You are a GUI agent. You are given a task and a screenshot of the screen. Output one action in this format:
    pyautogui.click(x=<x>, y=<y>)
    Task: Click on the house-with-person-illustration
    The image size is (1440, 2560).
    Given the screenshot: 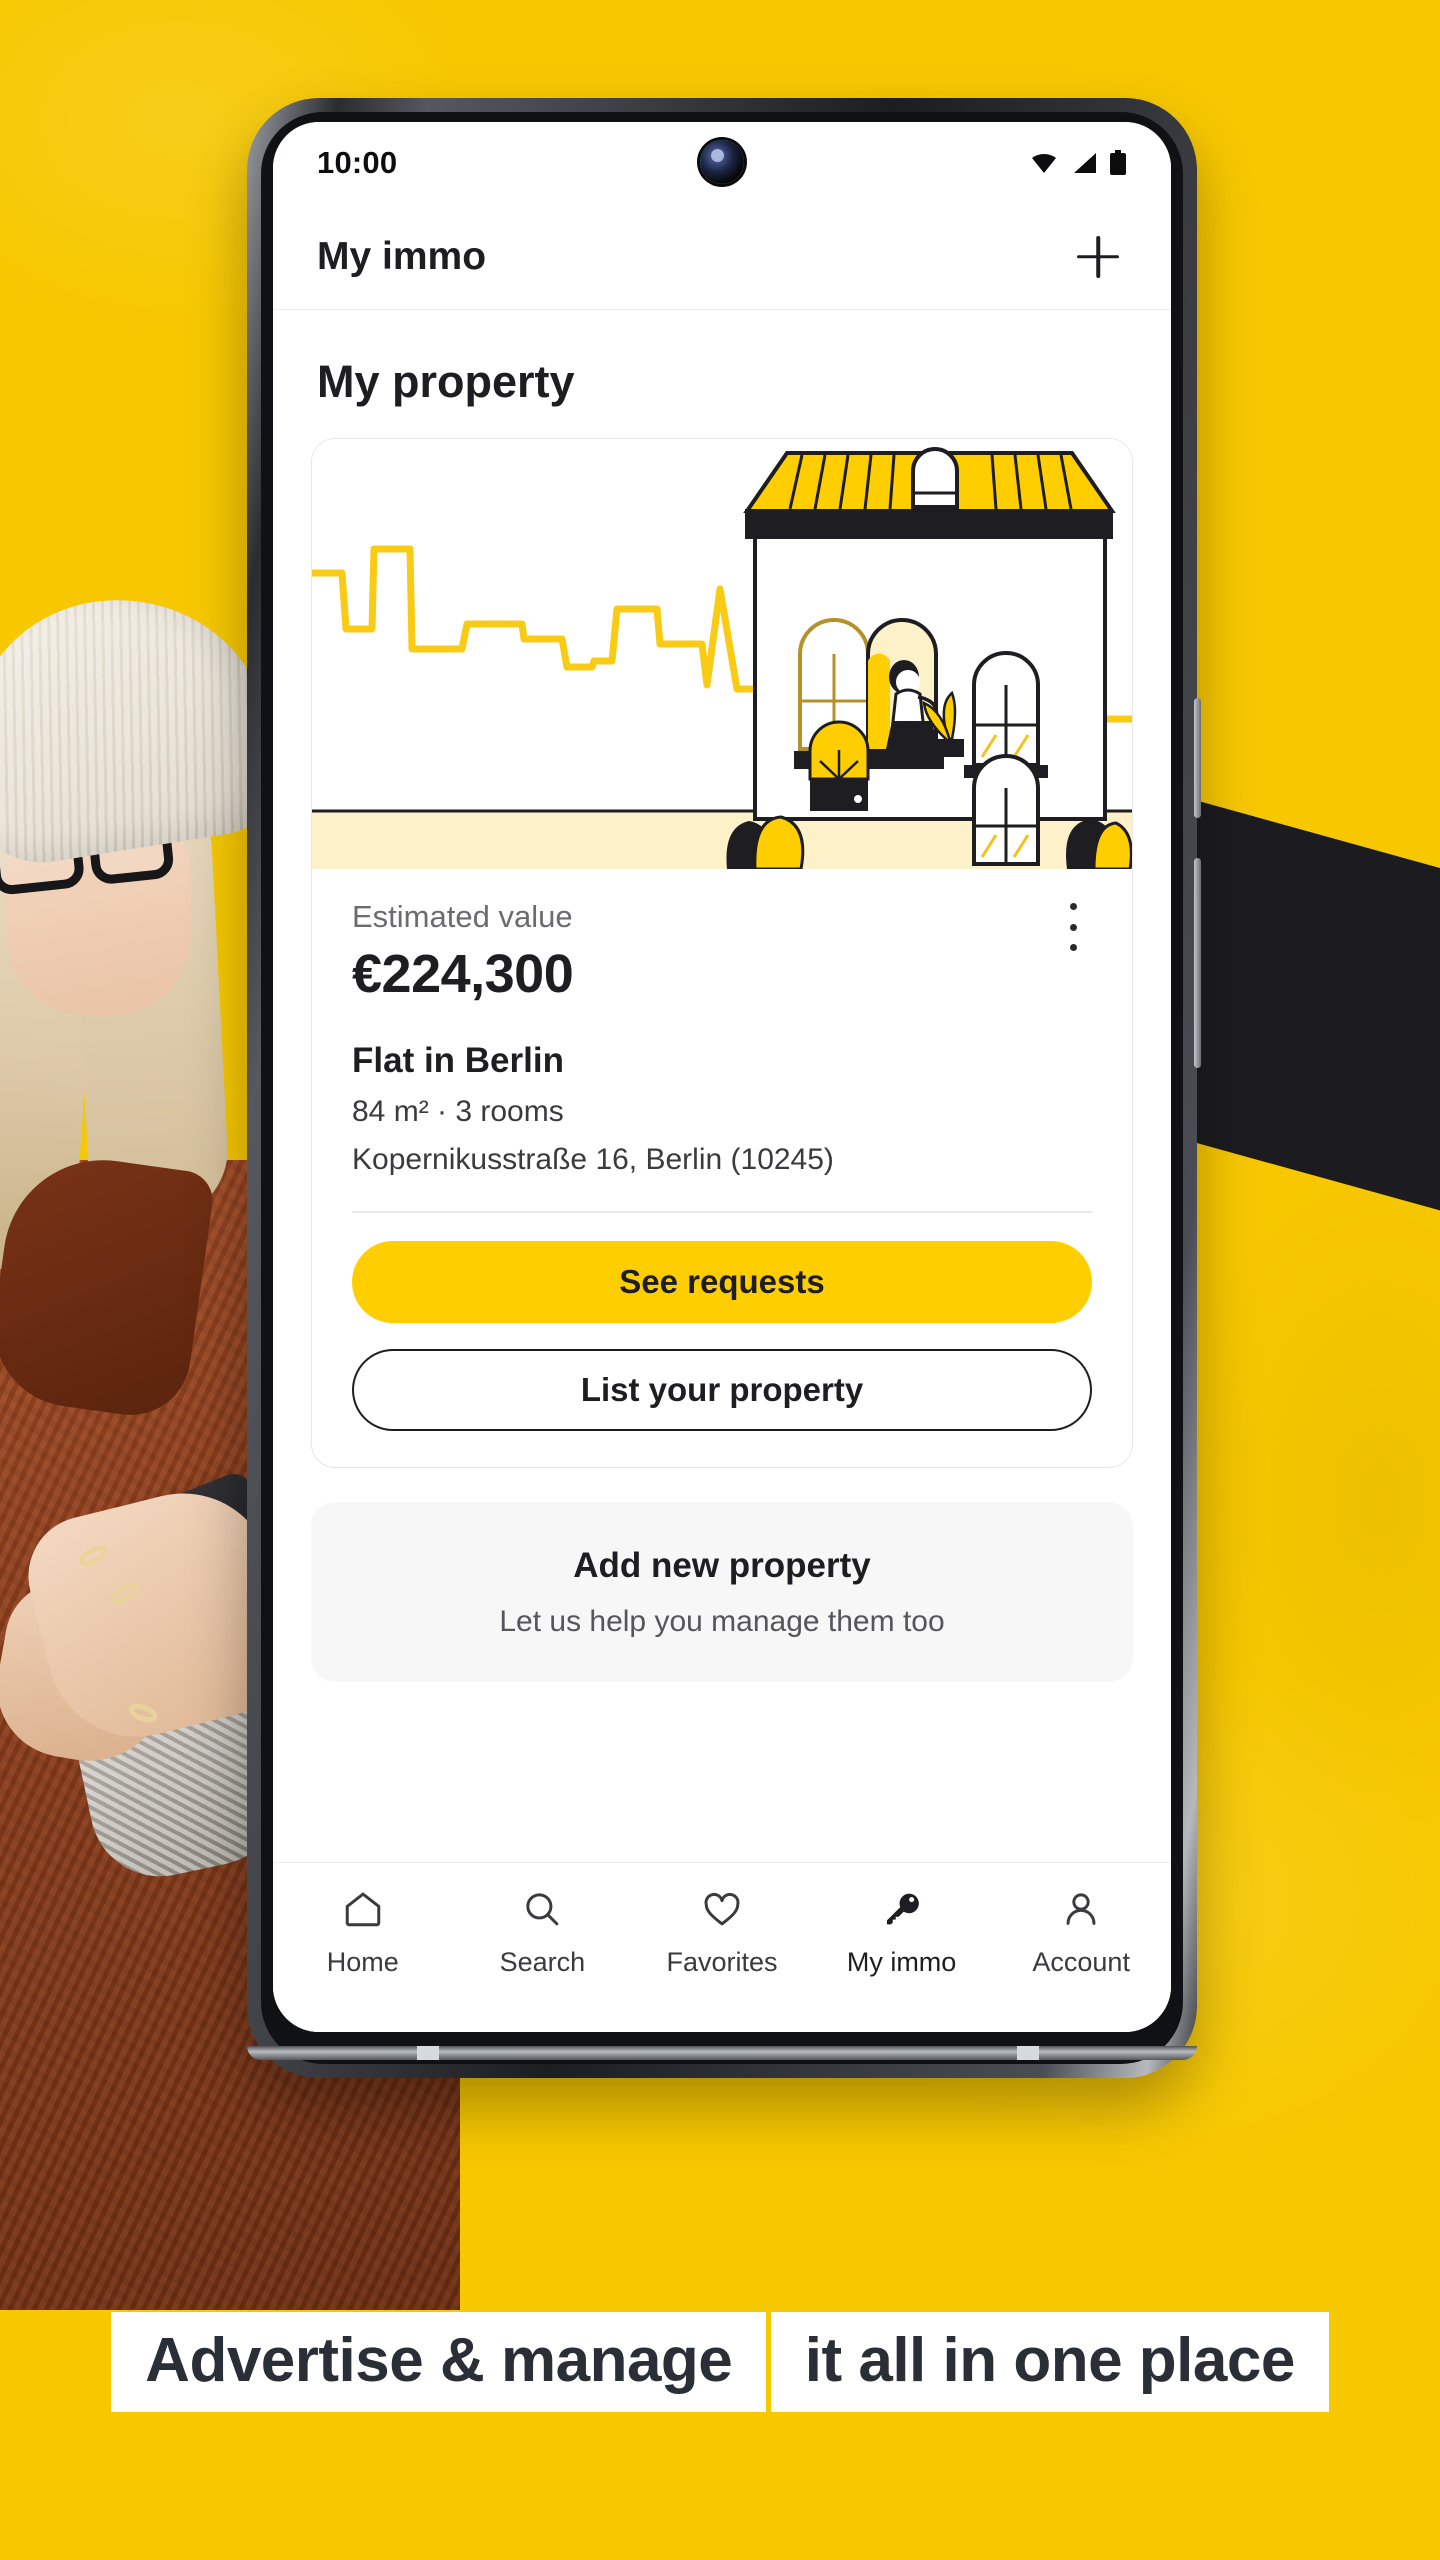 What is the action you would take?
    pyautogui.click(x=722, y=654)
    